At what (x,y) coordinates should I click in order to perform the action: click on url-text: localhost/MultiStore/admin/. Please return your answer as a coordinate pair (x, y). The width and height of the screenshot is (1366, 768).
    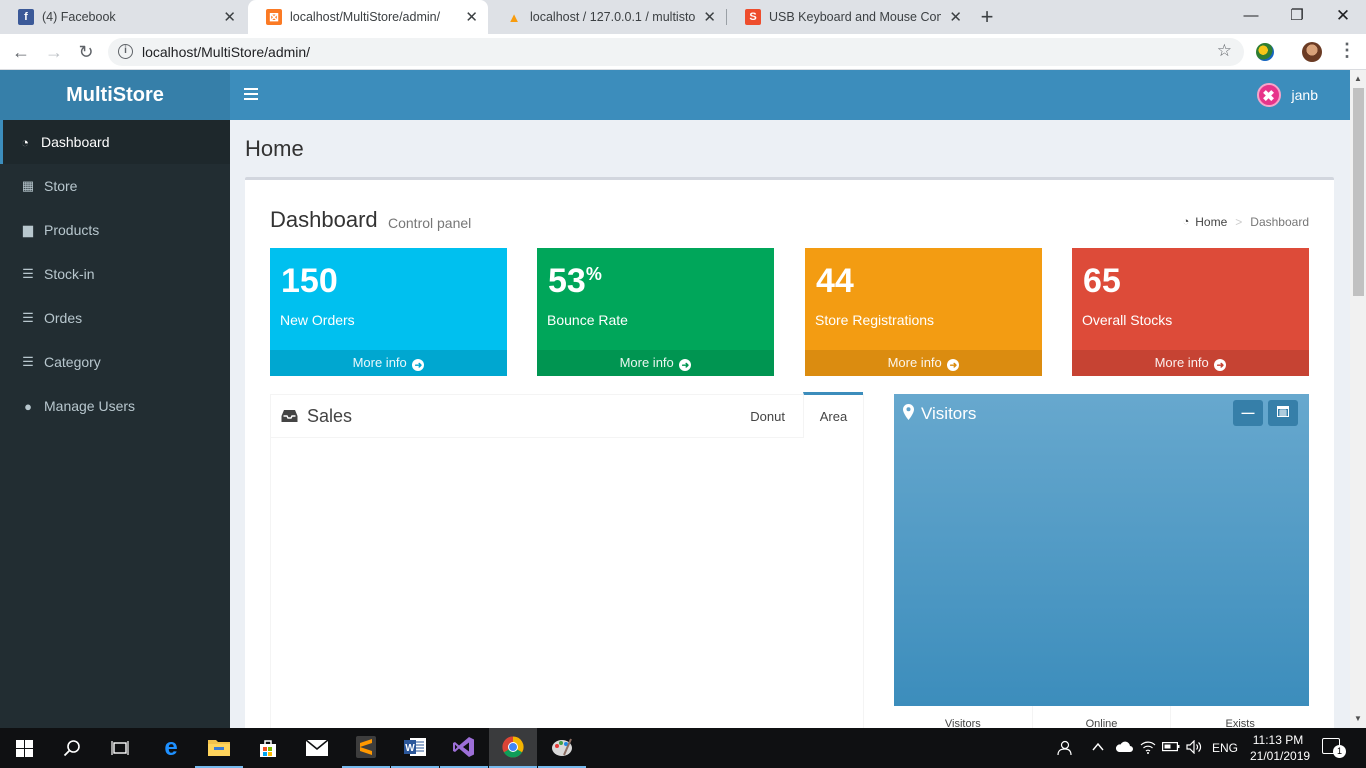
    Looking at the image, I should click on (226, 52).